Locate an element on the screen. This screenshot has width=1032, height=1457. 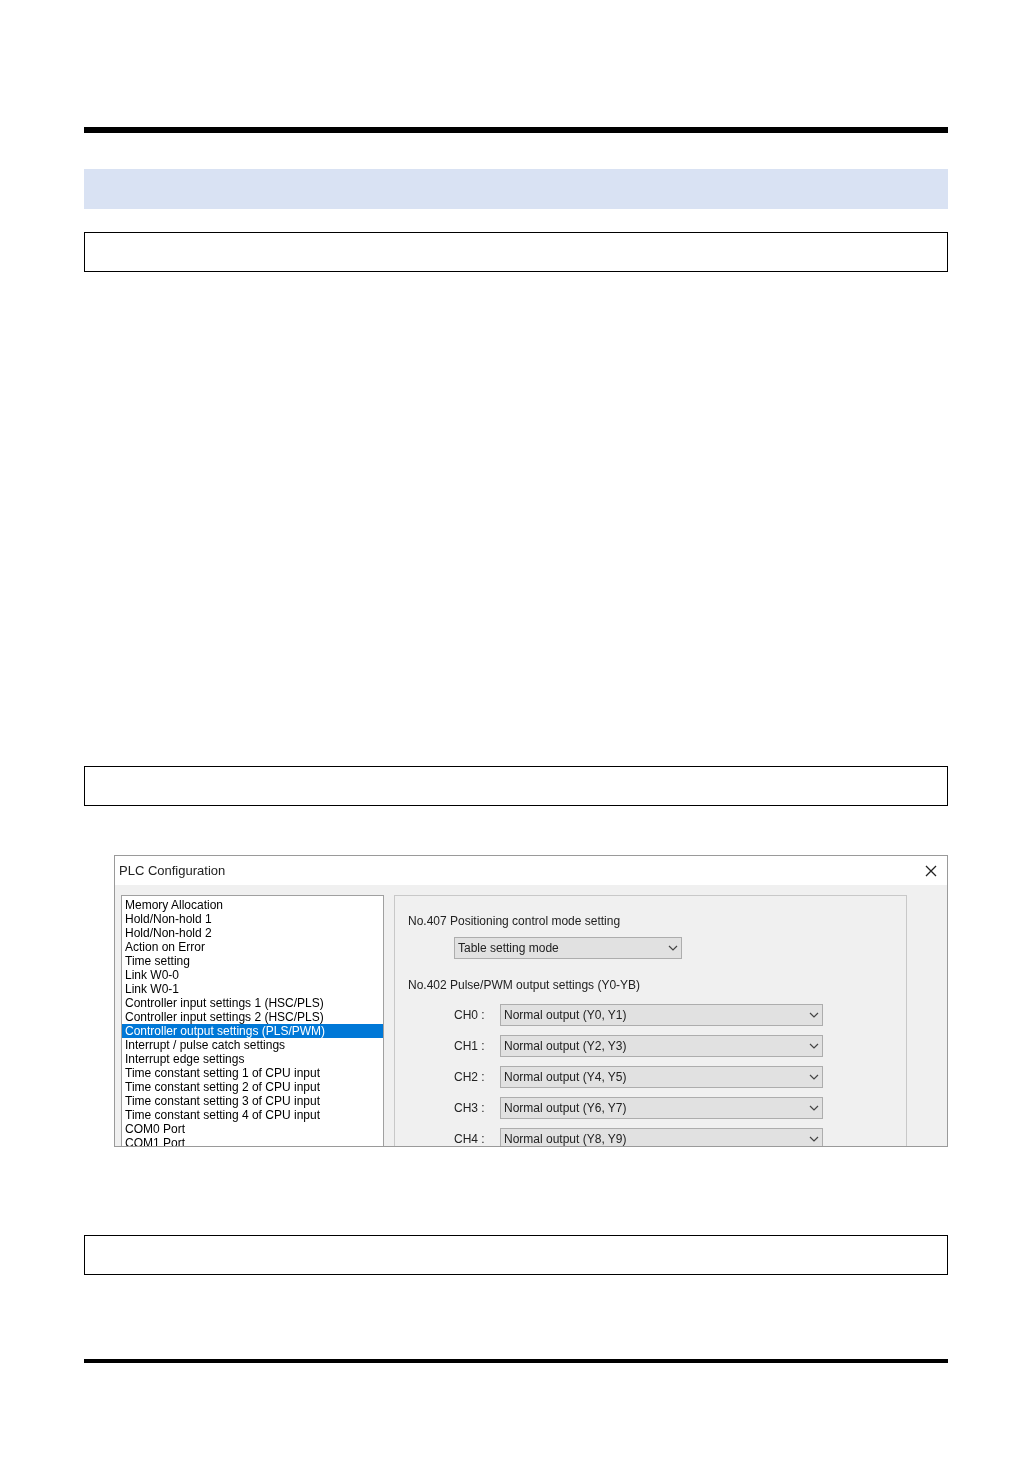
category-item: Time constant setting 1 of CPU input is located at coordinates (252, 1073).